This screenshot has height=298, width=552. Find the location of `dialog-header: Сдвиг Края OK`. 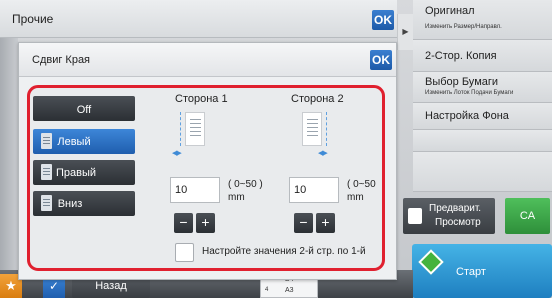

dialog-header: Сдвиг Края OK is located at coordinates (207, 60).